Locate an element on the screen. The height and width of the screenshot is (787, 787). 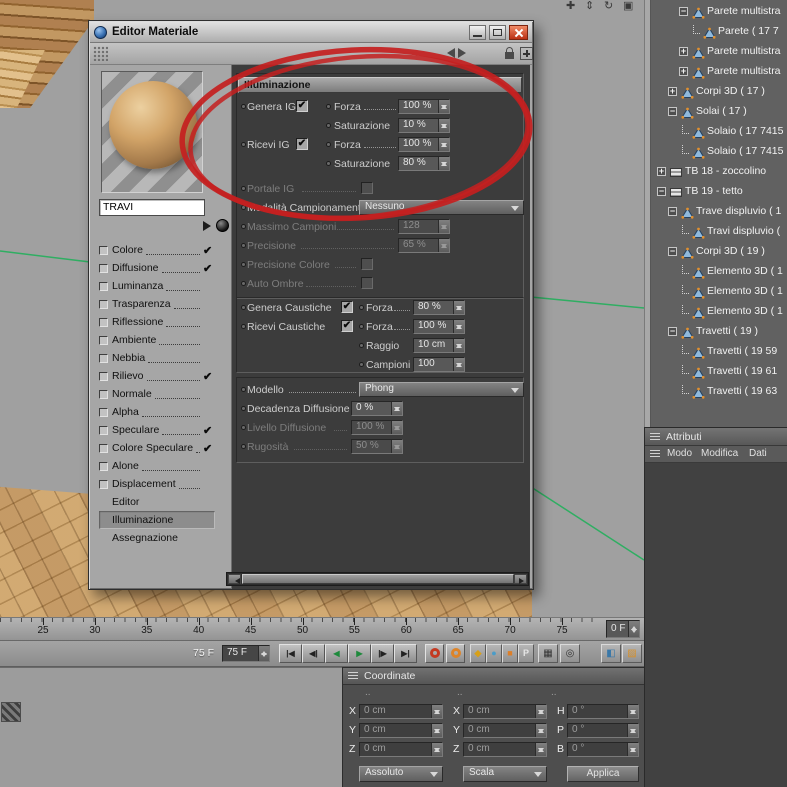
goto-start-button: |◀ is located at coordinates (290, 653).